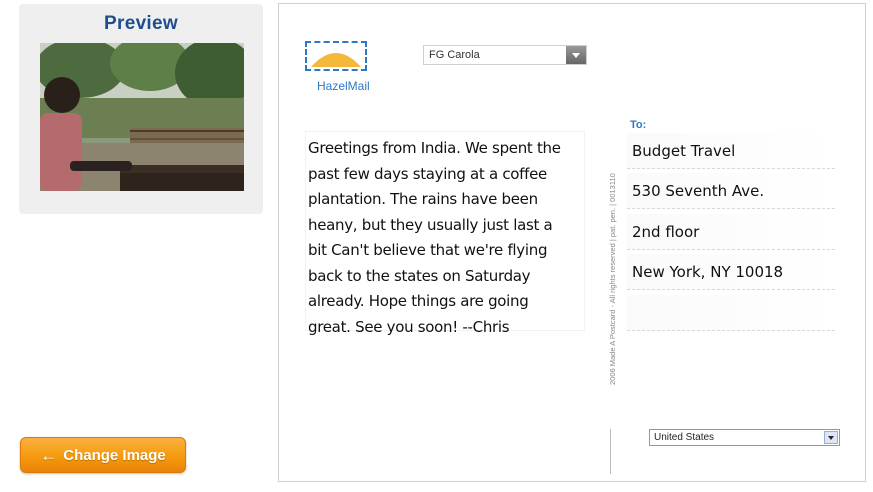  What do you see at coordinates (49, 455) in the screenshot?
I see `arrow-left-icon: ←` at bounding box center [49, 455].